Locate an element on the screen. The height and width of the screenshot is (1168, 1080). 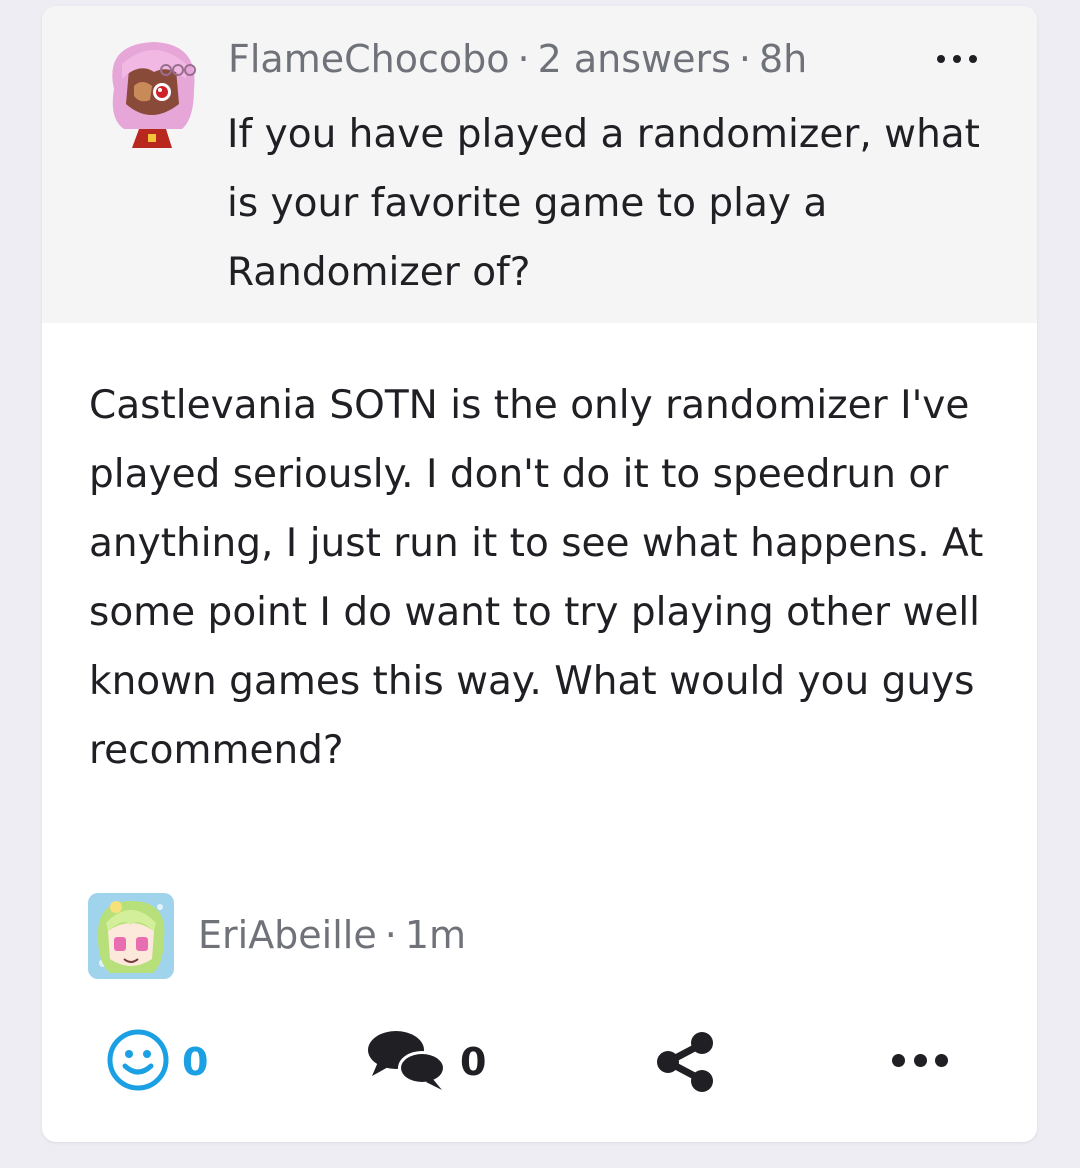
reaction-button: 0 is located at coordinates (157, 1062).